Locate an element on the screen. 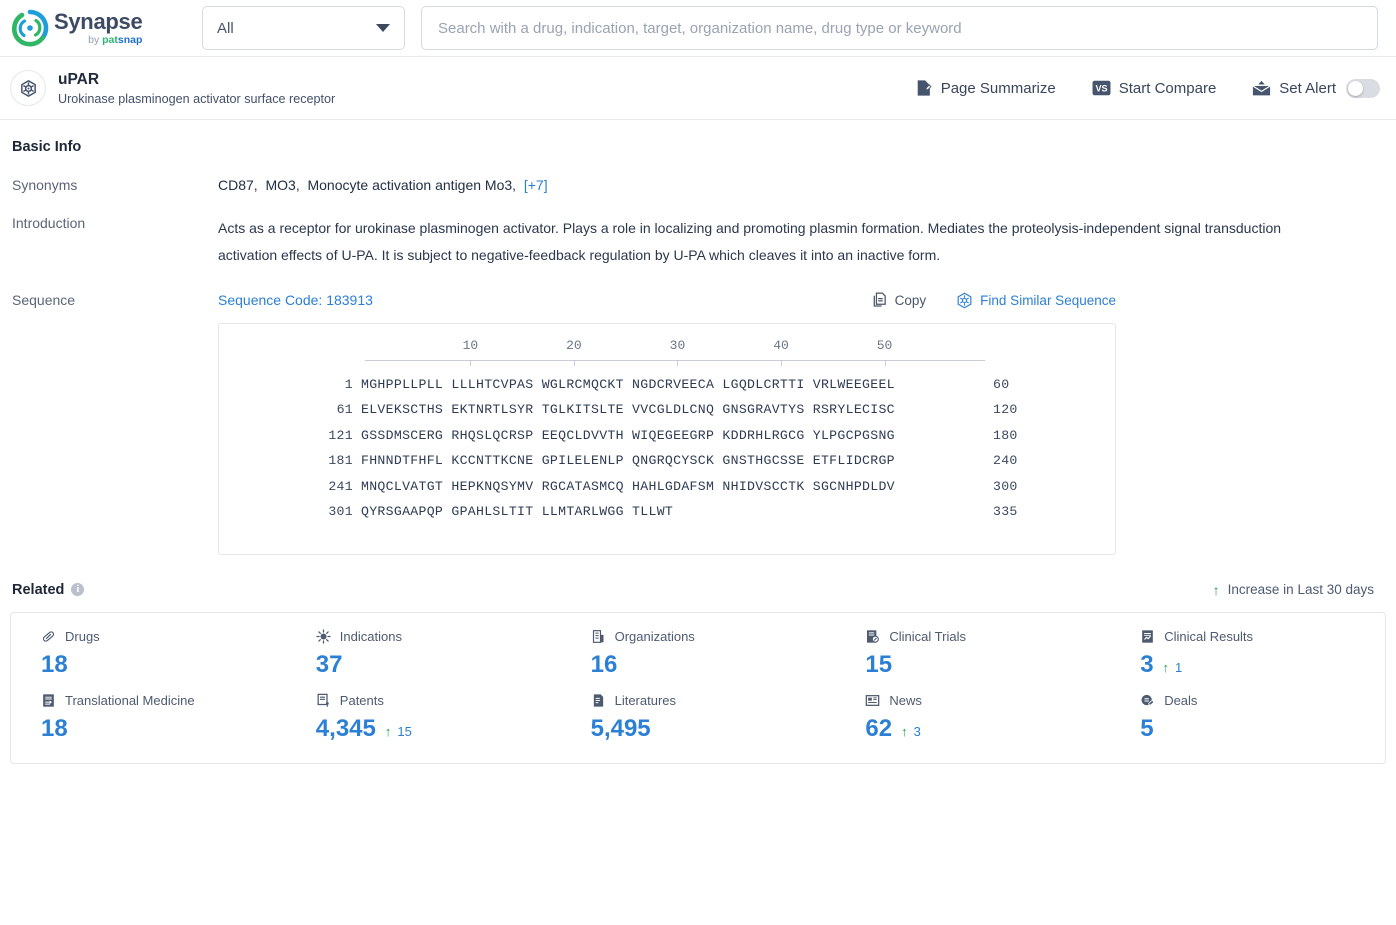  increase-legend: ↑ Increase in Last 30 days is located at coordinates (1299, 590).